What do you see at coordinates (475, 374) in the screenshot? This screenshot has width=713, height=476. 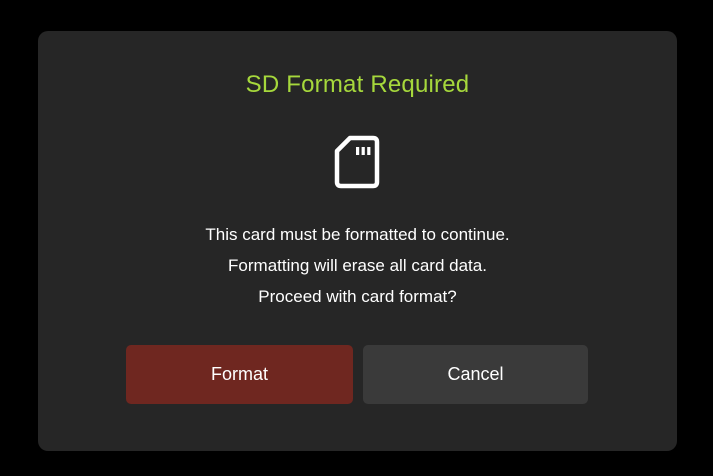 I see `cancel-button: Cancel` at bounding box center [475, 374].